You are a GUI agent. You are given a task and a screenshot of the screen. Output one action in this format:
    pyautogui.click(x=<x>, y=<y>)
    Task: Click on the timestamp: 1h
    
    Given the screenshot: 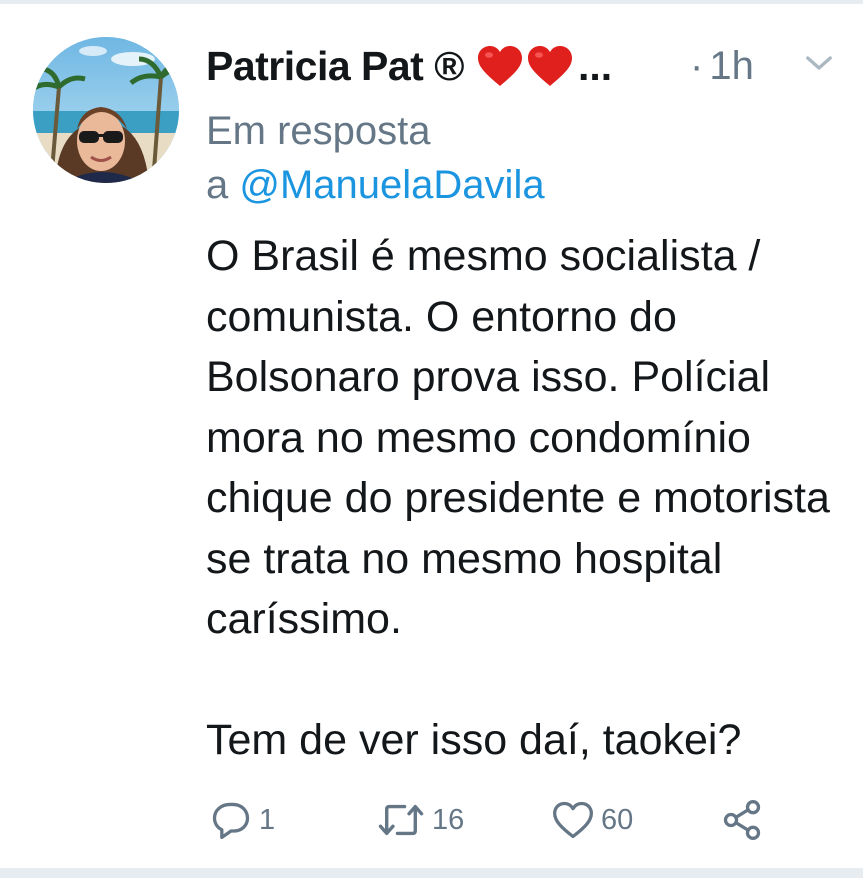 What is the action you would take?
    pyautogui.click(x=731, y=66)
    